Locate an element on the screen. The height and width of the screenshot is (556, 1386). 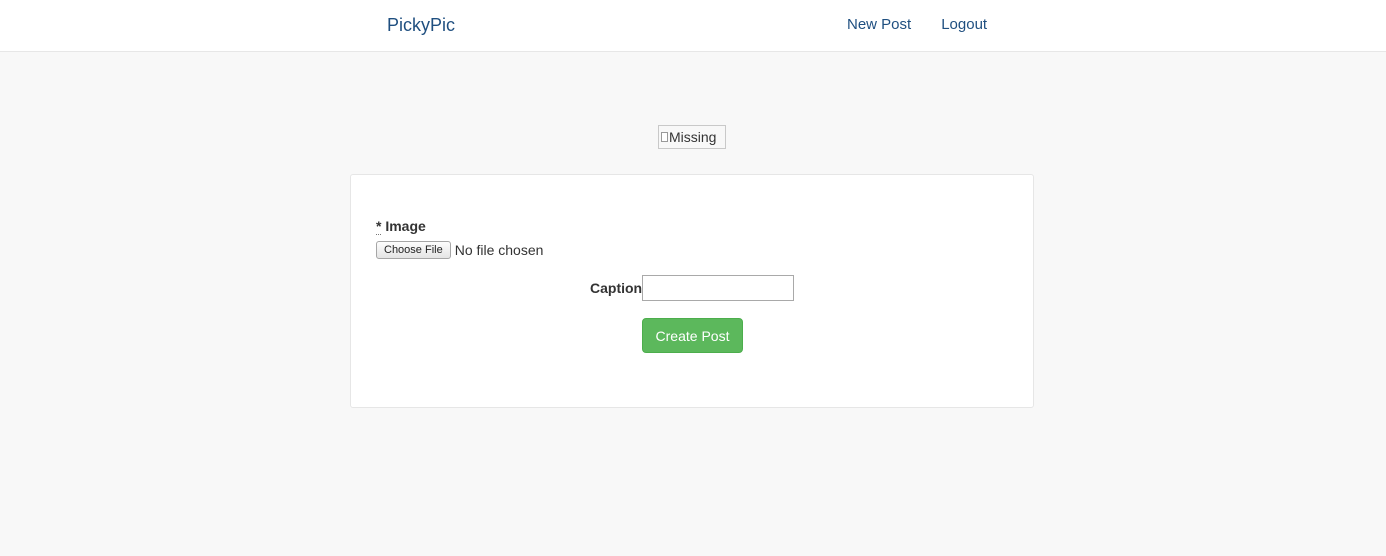
required-marker: * is located at coordinates (379, 226).